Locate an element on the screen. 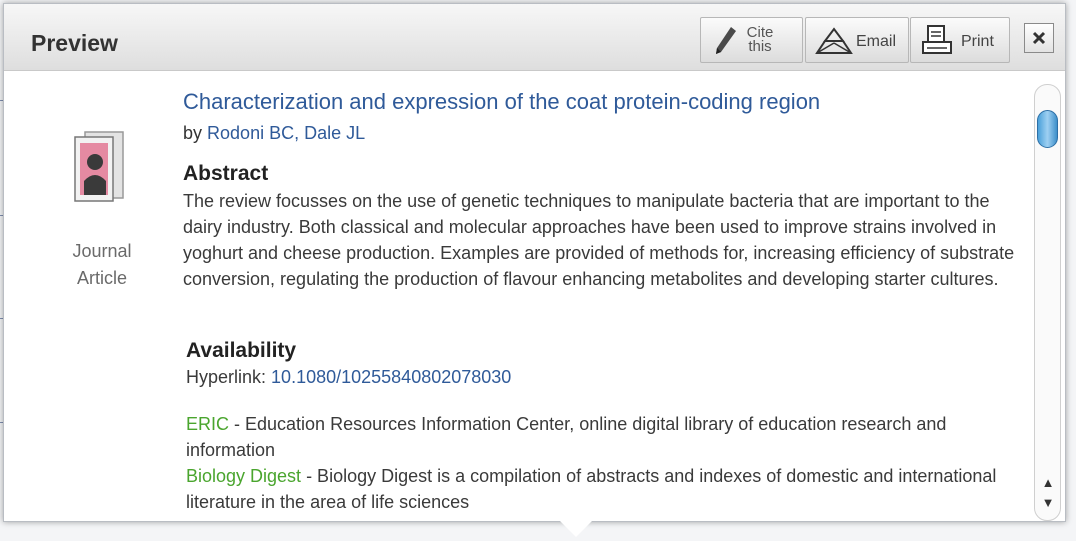 This screenshot has width=1076, height=541. cite-label: Cite this is located at coordinates (760, 39).